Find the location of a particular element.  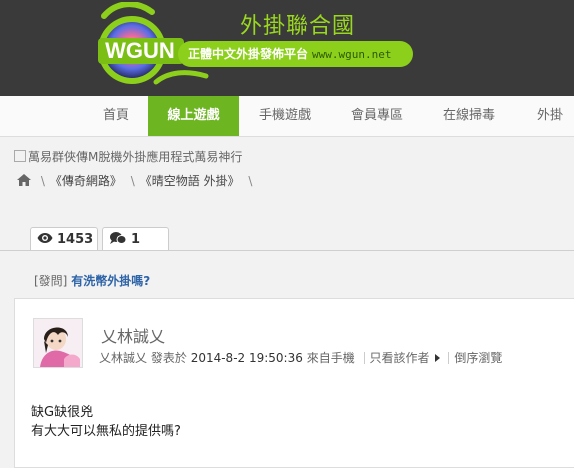

nav-item-member-area: 會員專區 is located at coordinates (377, 116).